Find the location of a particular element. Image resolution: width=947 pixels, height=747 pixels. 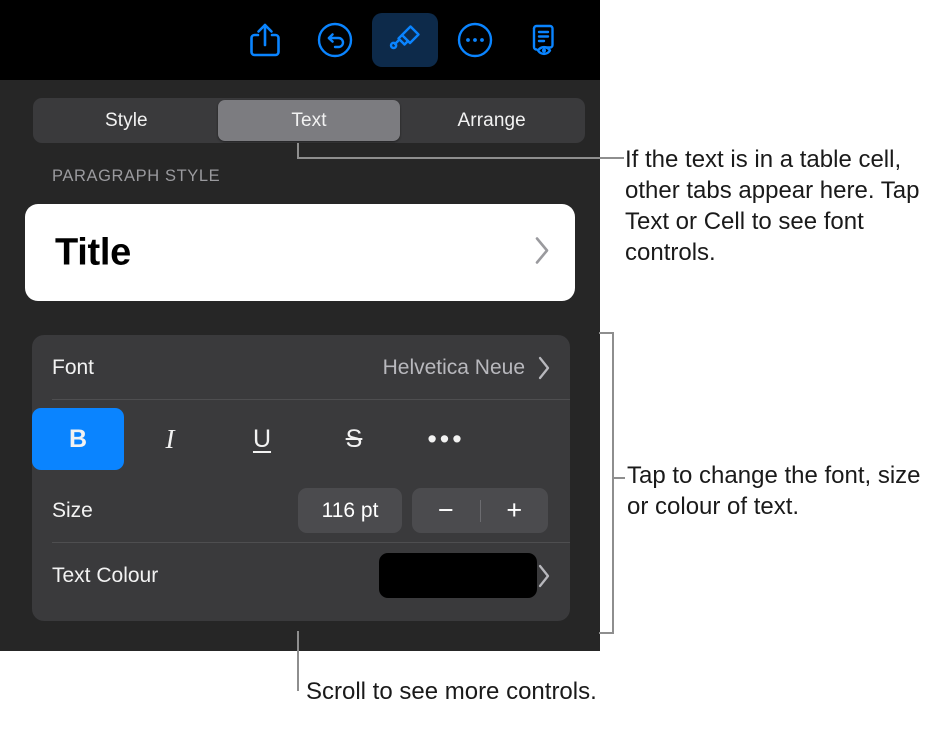

undo-button is located at coordinates (335, 40).